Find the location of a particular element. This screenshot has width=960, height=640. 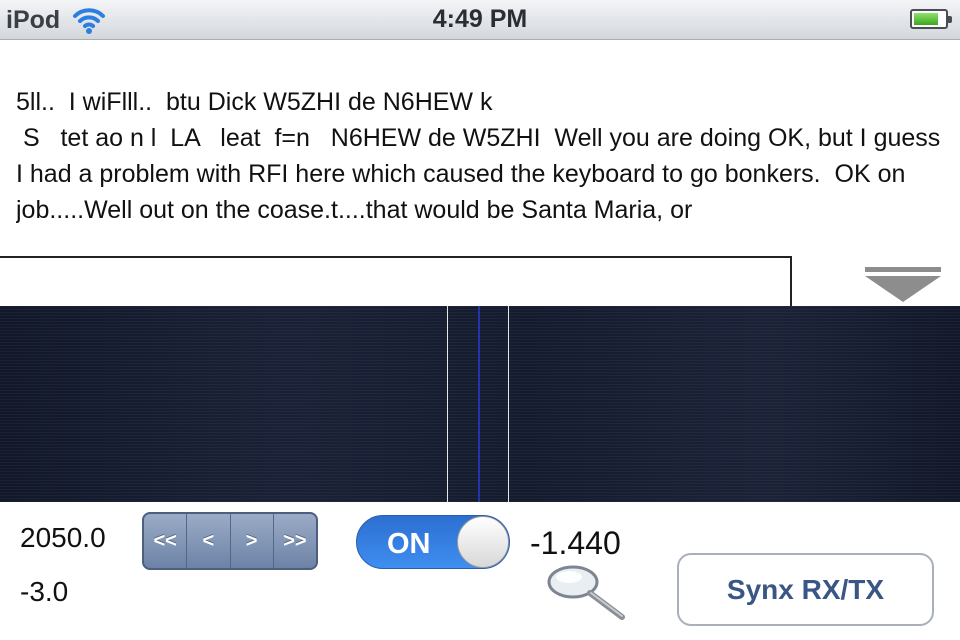

signal-reading: -1.440 is located at coordinates (575, 543).